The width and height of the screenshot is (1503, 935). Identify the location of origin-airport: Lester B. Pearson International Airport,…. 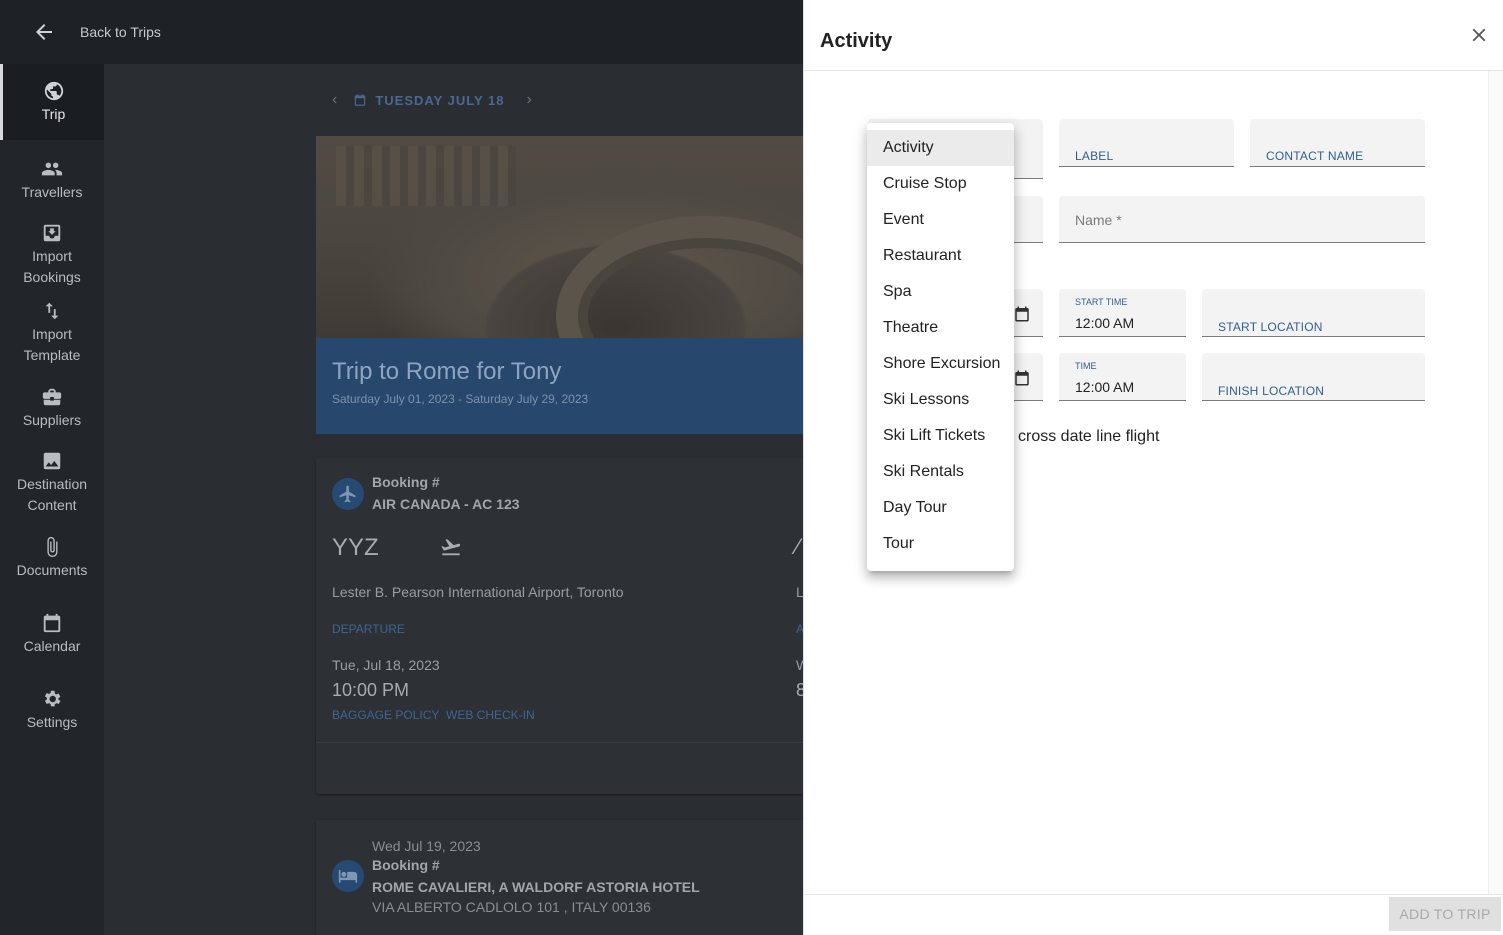
(478, 592).